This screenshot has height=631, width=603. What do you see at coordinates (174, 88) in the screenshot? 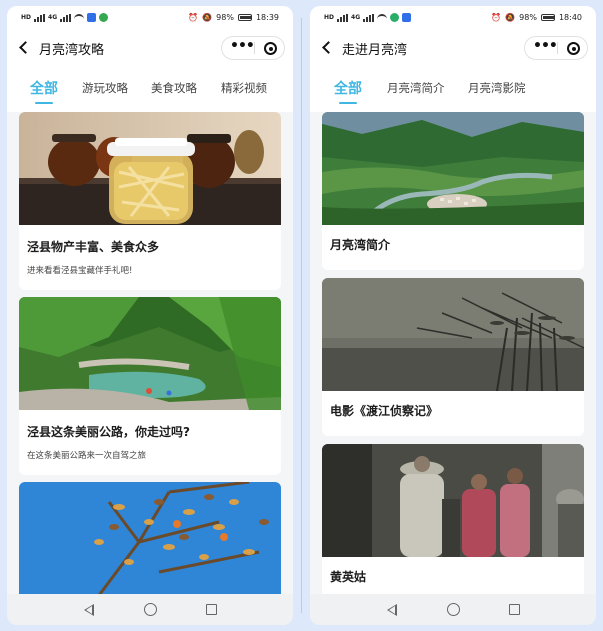
I see `tab-food-guide: 美食攻略` at bounding box center [174, 88].